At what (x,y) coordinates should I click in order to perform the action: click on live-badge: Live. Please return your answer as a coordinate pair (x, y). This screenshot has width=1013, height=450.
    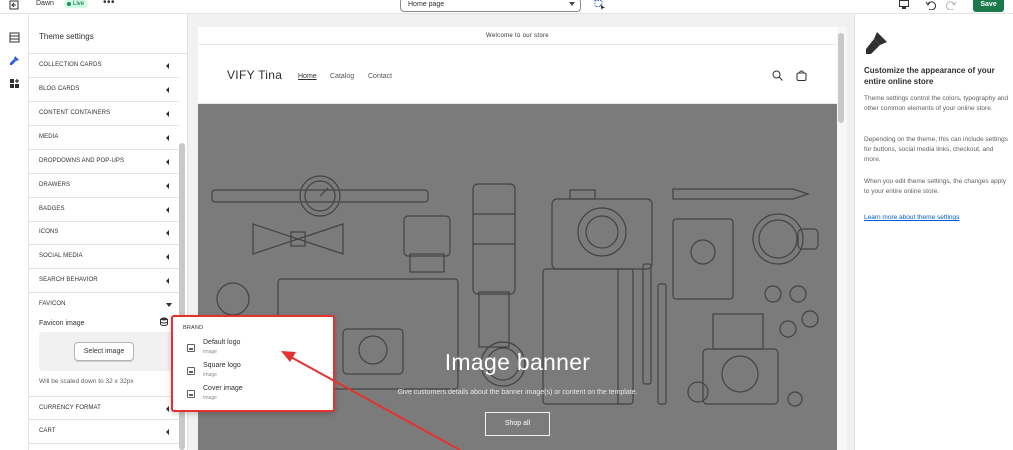
    Looking at the image, I should click on (76, 4).